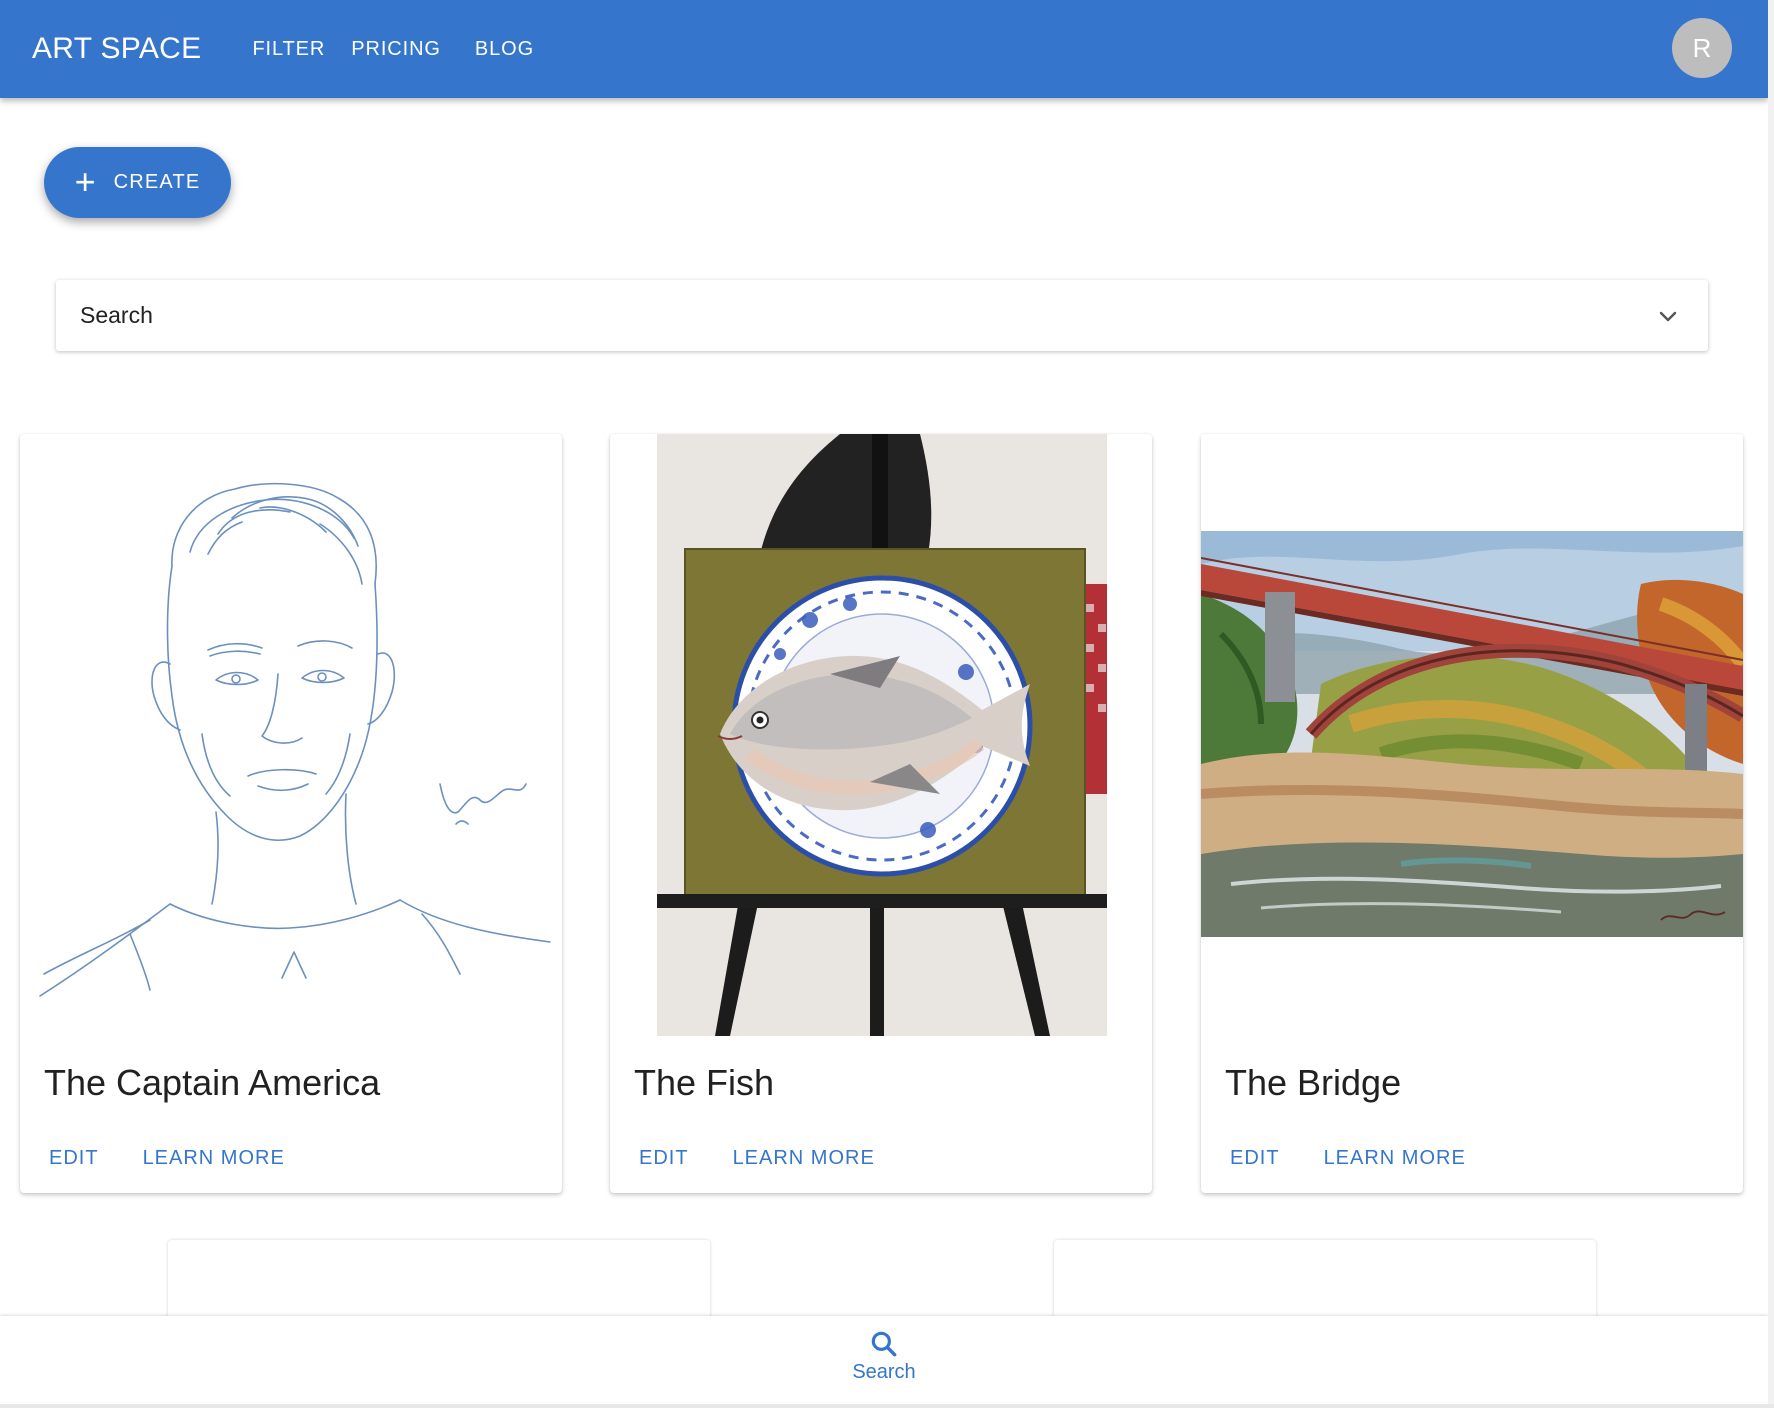 Image resolution: width=1774 pixels, height=1408 pixels. I want to click on window-bottom-edge, so click(887, 1406).